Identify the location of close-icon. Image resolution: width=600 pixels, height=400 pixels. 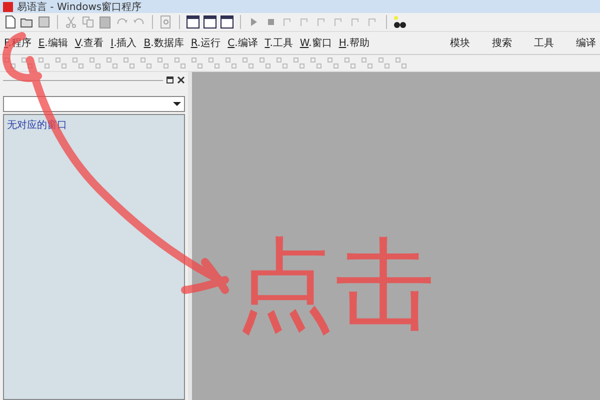
(181, 80).